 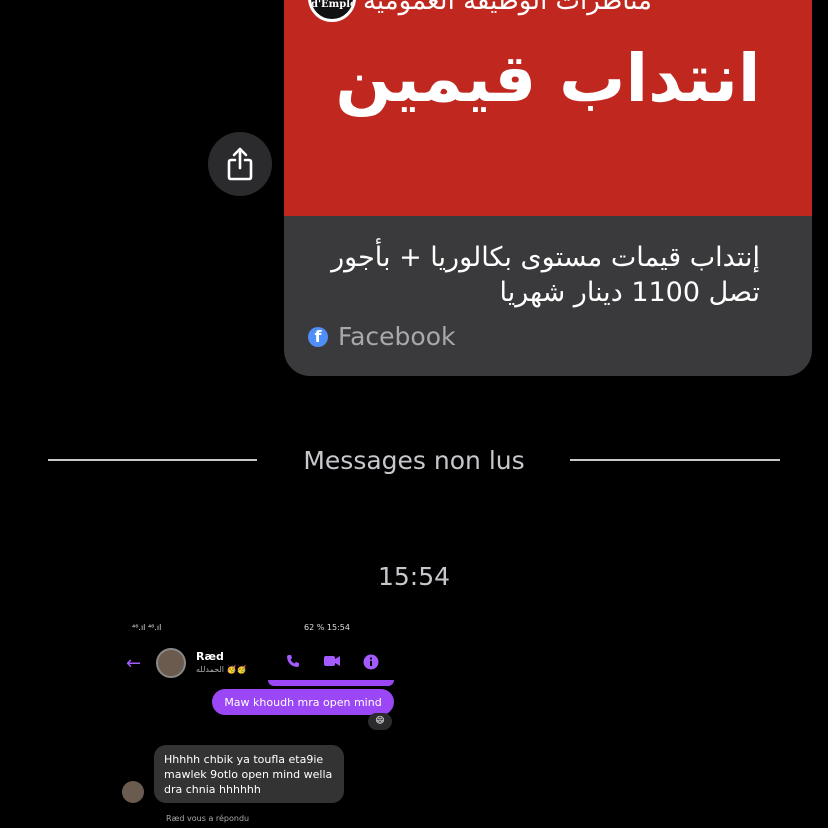 I want to click on page-avatar: d'Emploi, so click(x=332, y=11).